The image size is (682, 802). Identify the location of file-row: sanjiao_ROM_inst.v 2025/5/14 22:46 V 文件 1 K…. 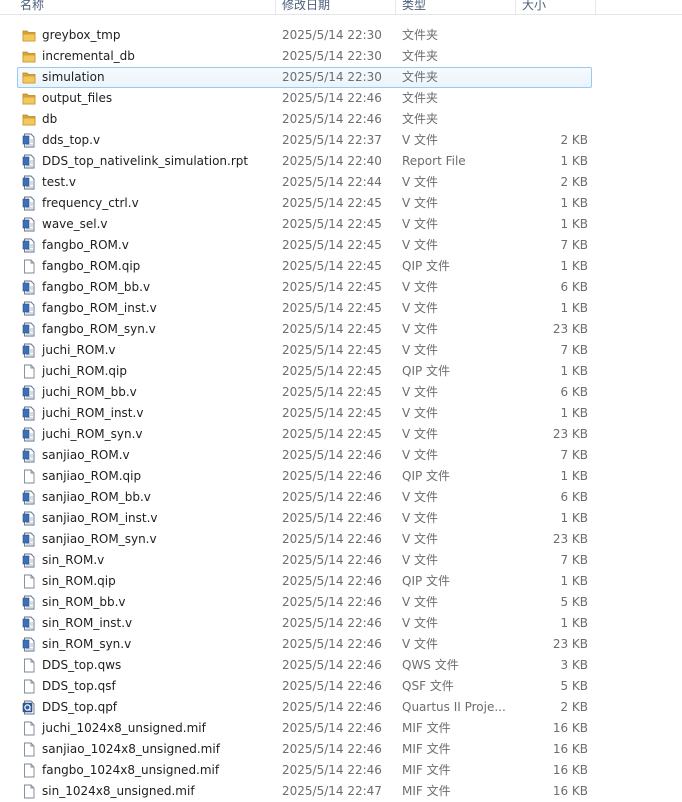
(304, 518).